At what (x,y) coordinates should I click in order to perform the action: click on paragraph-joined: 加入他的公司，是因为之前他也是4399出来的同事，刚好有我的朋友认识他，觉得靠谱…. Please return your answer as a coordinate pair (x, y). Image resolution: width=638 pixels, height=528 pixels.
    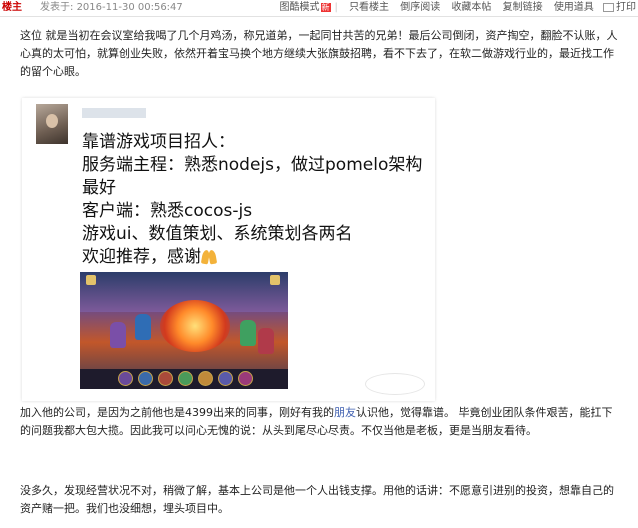
    Looking at the image, I should click on (316, 421).